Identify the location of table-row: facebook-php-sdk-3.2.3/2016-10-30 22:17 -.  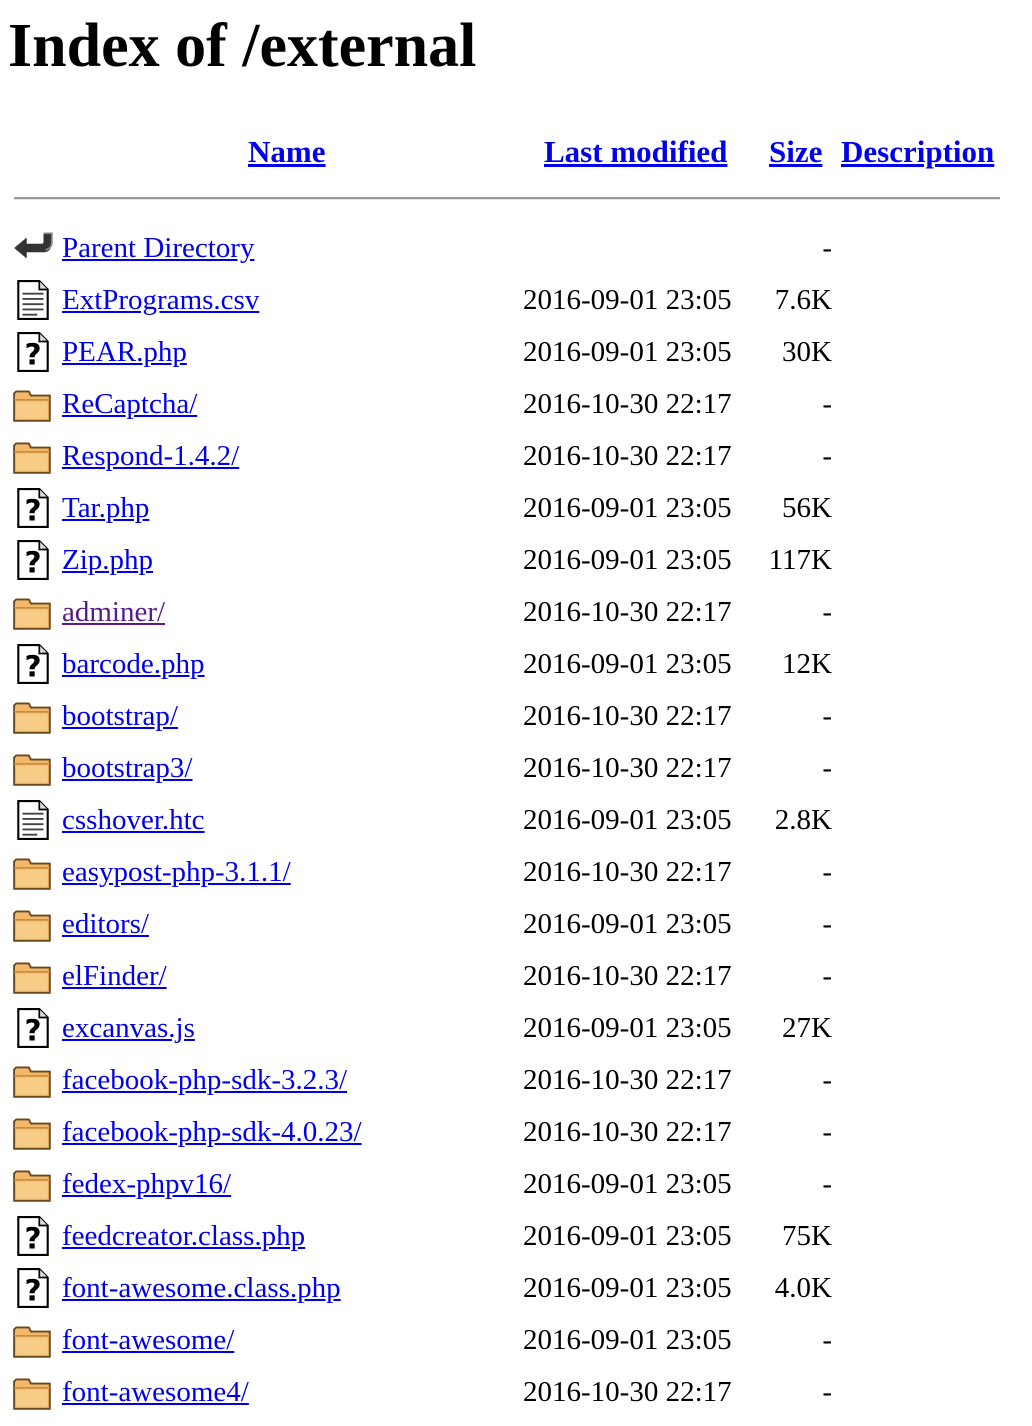
(516, 1080).